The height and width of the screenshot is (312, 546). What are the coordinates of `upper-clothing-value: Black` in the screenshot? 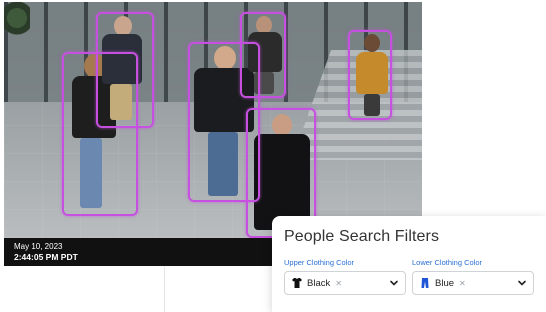 It's located at (319, 283).